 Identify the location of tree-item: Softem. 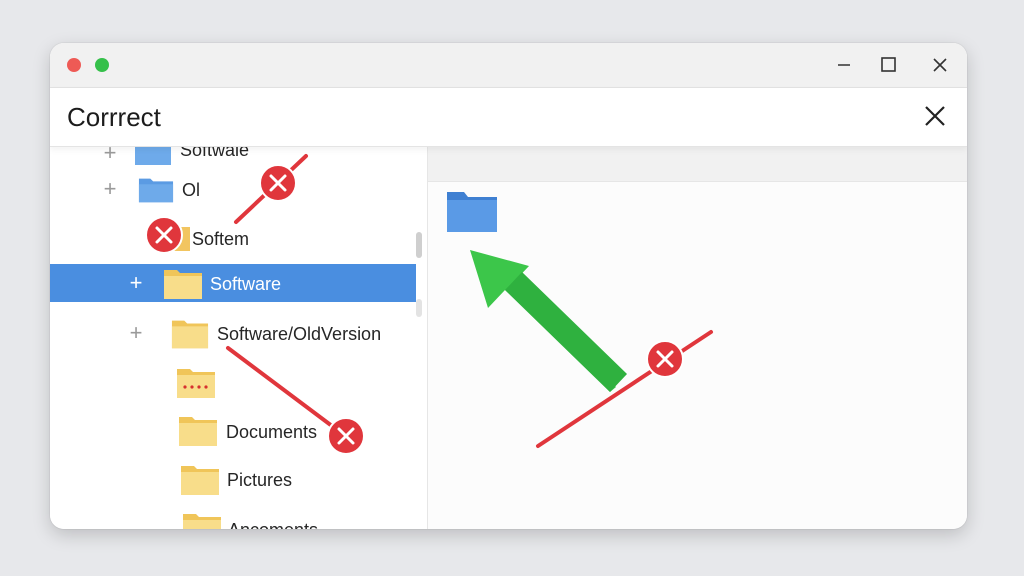
(233, 238).